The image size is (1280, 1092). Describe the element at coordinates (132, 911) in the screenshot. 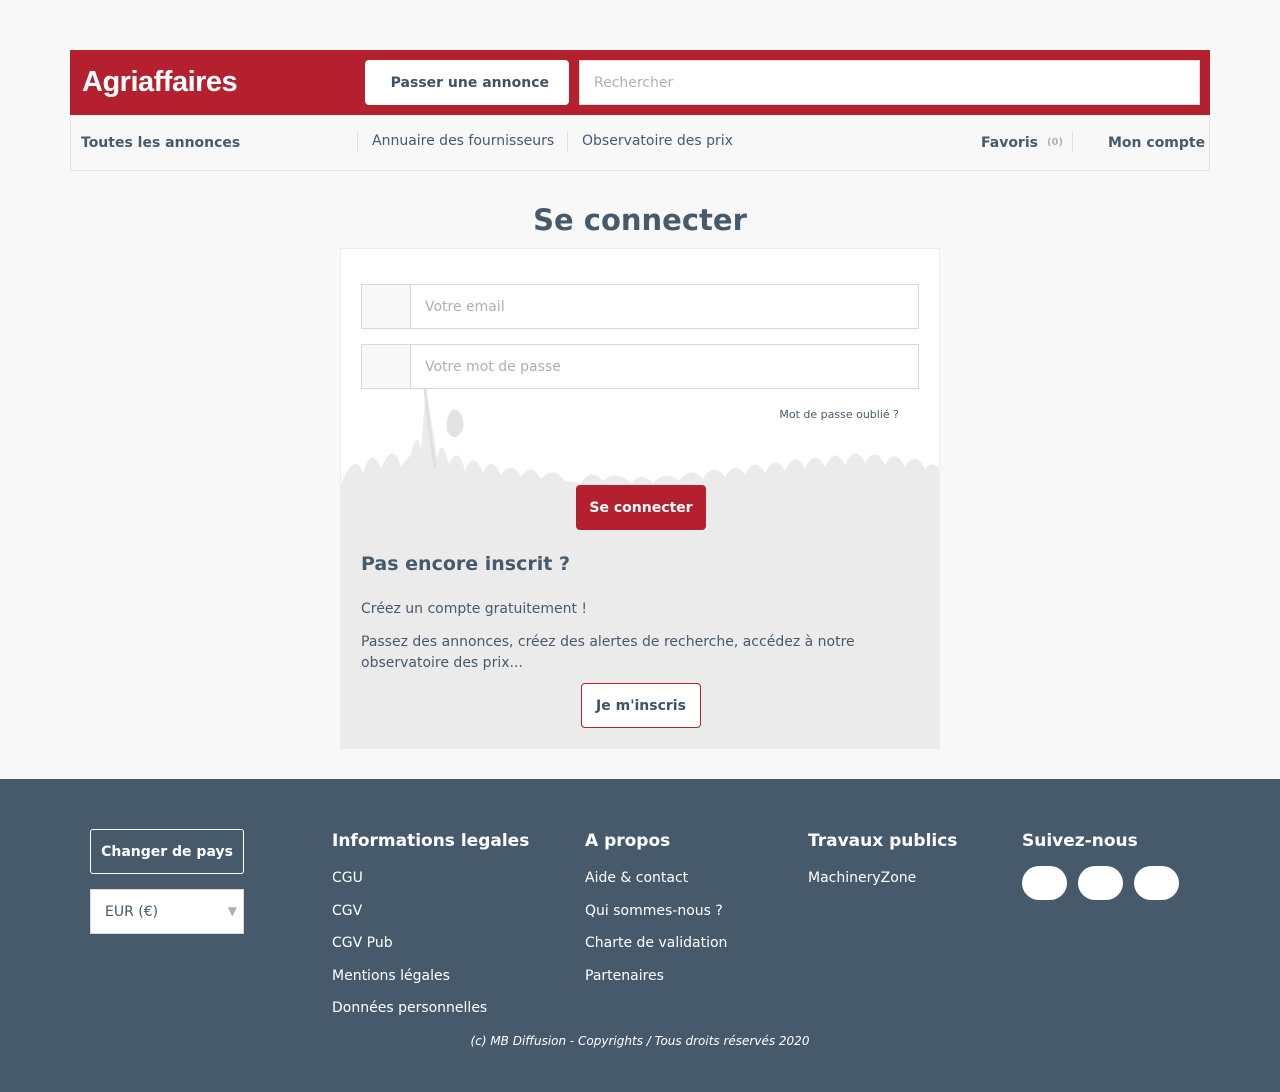

I see `currency-value: EUR (€)` at that location.